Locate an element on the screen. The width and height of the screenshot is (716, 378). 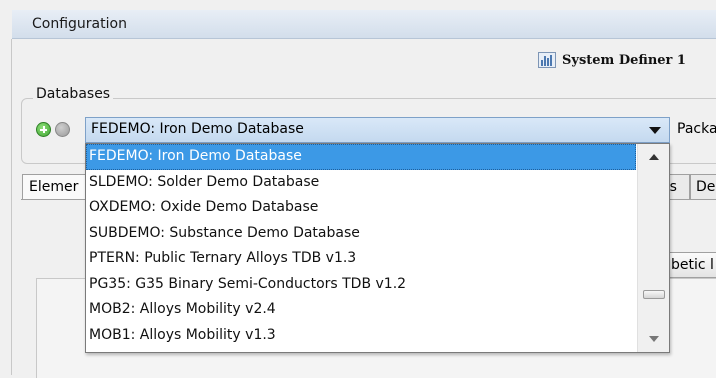
alphabetic-button: betic l is located at coordinates (690, 265).